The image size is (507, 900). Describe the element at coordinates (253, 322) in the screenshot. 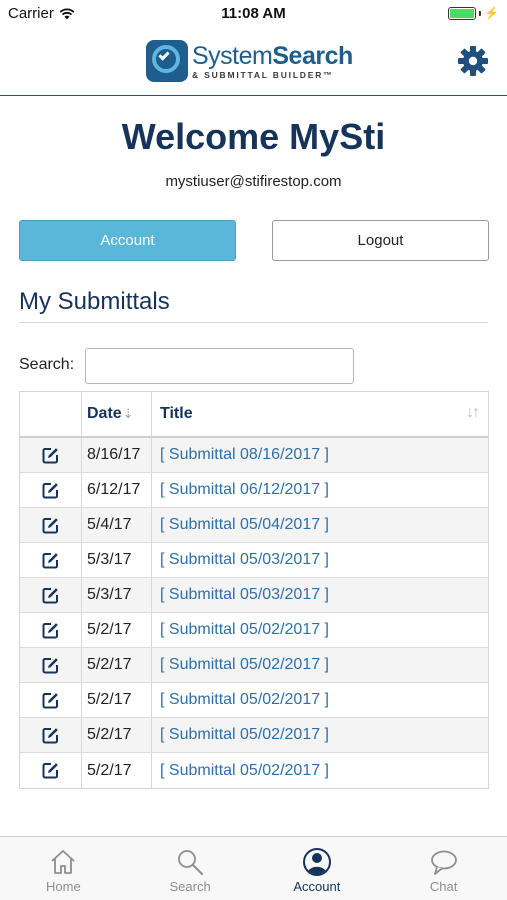

I see `divider` at that location.